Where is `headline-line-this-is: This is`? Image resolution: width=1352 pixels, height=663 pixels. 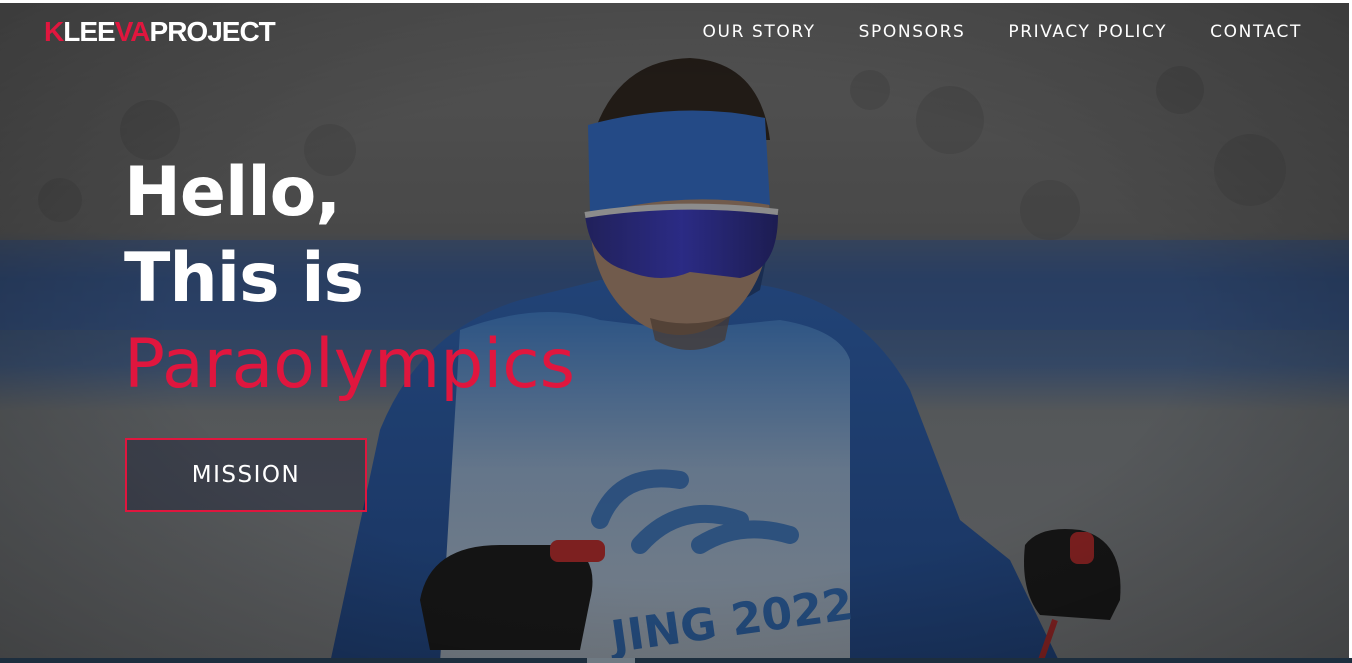 headline-line-this-is: This is is located at coordinates (244, 278).